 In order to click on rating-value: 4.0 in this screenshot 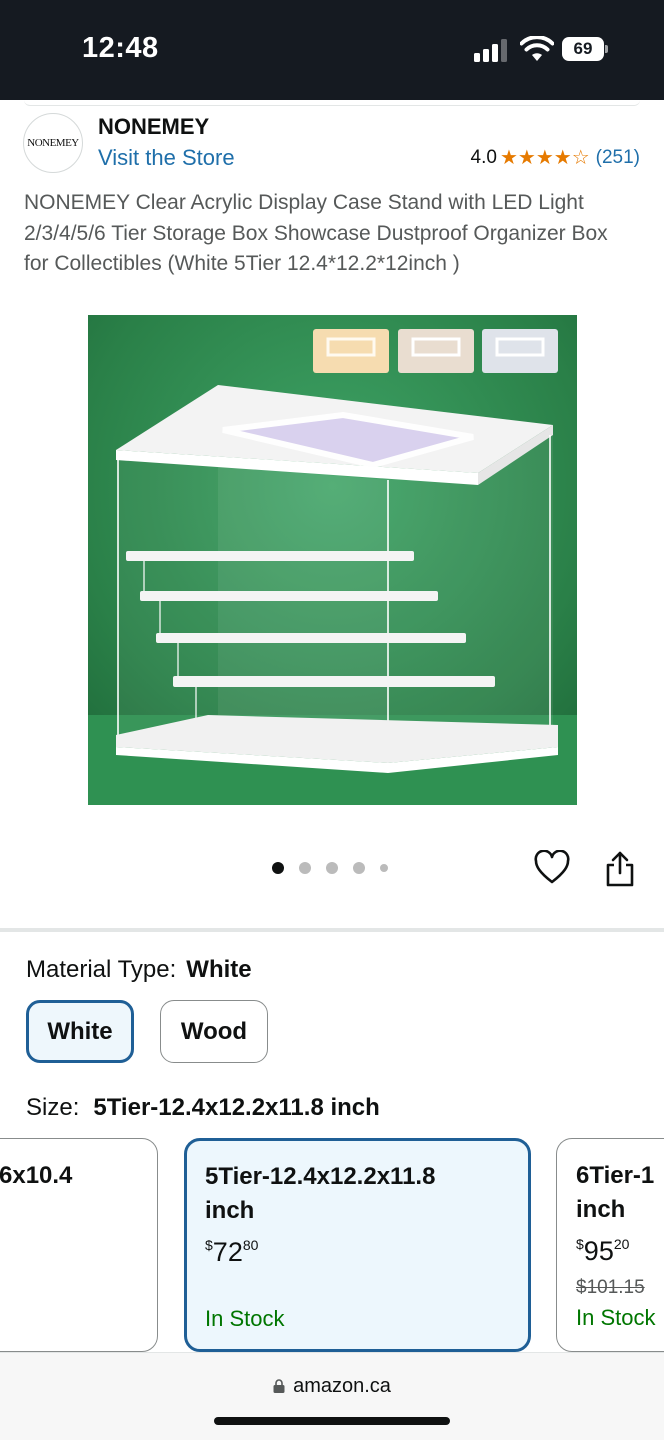, I will do `click(483, 157)`.